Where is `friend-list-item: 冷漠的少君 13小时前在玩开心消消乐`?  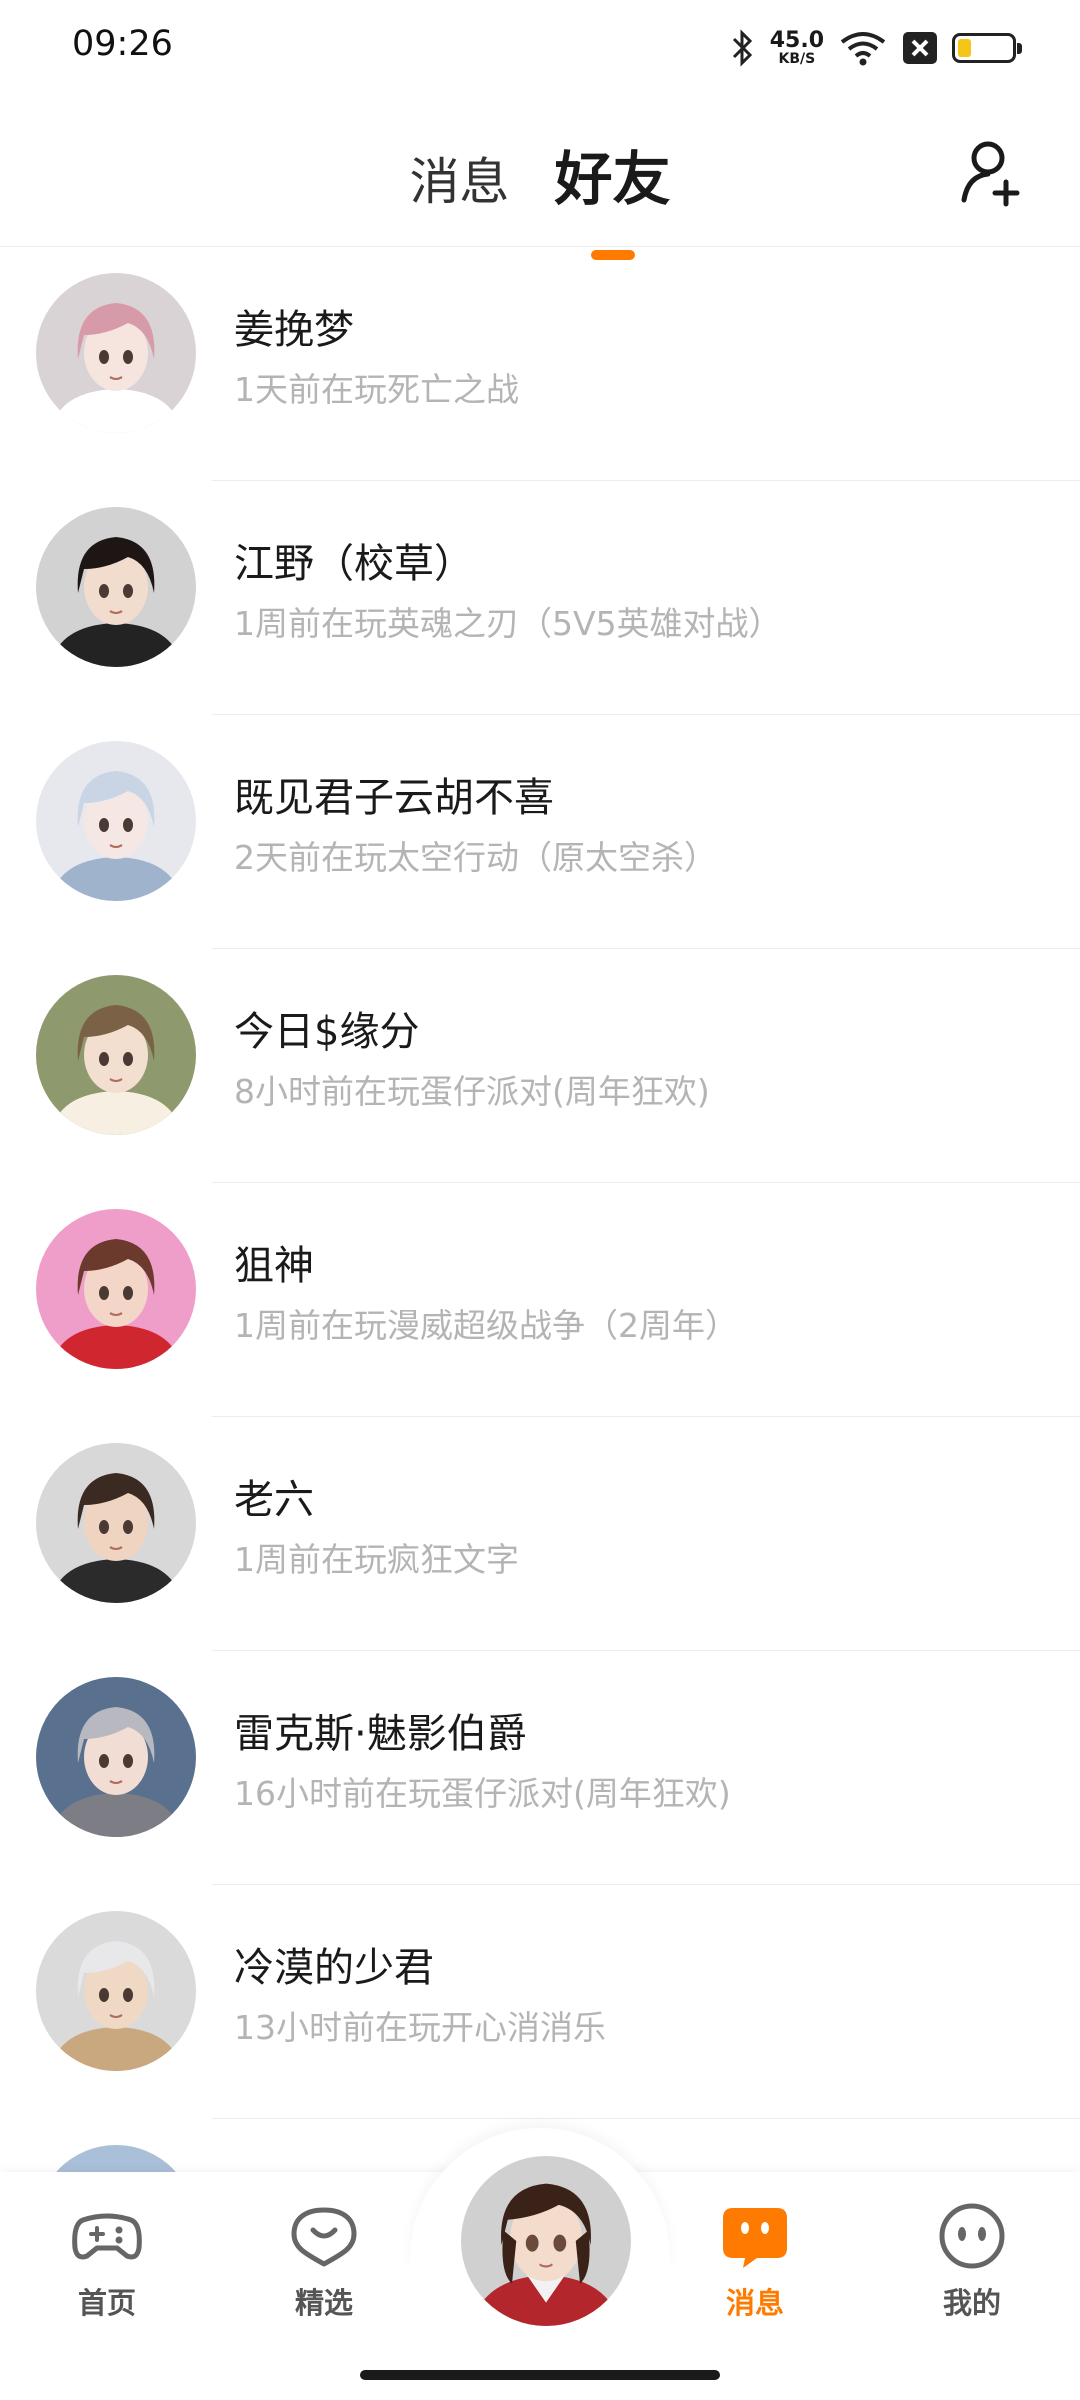
friend-list-item: 冷漠的少君 13小时前在玩开心消消乐 is located at coordinates (540, 2002).